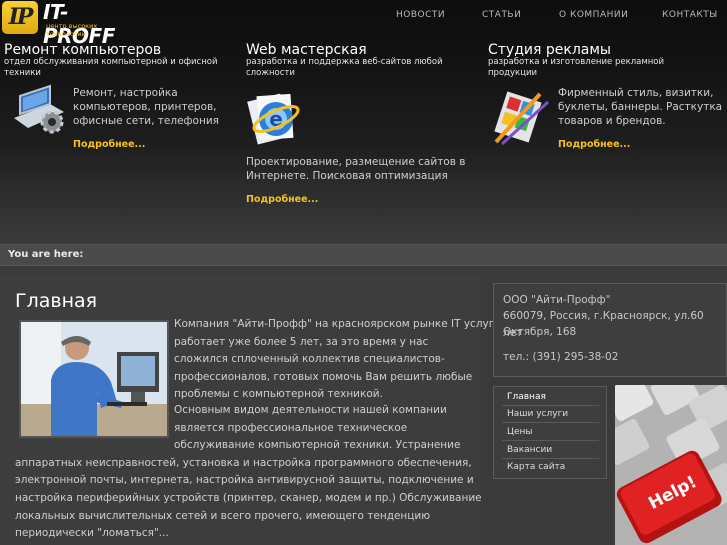 The height and width of the screenshot is (545, 727). What do you see at coordinates (125, 93) in the screenshot?
I see `service-text-line: Ремонт, настройка` at bounding box center [125, 93].